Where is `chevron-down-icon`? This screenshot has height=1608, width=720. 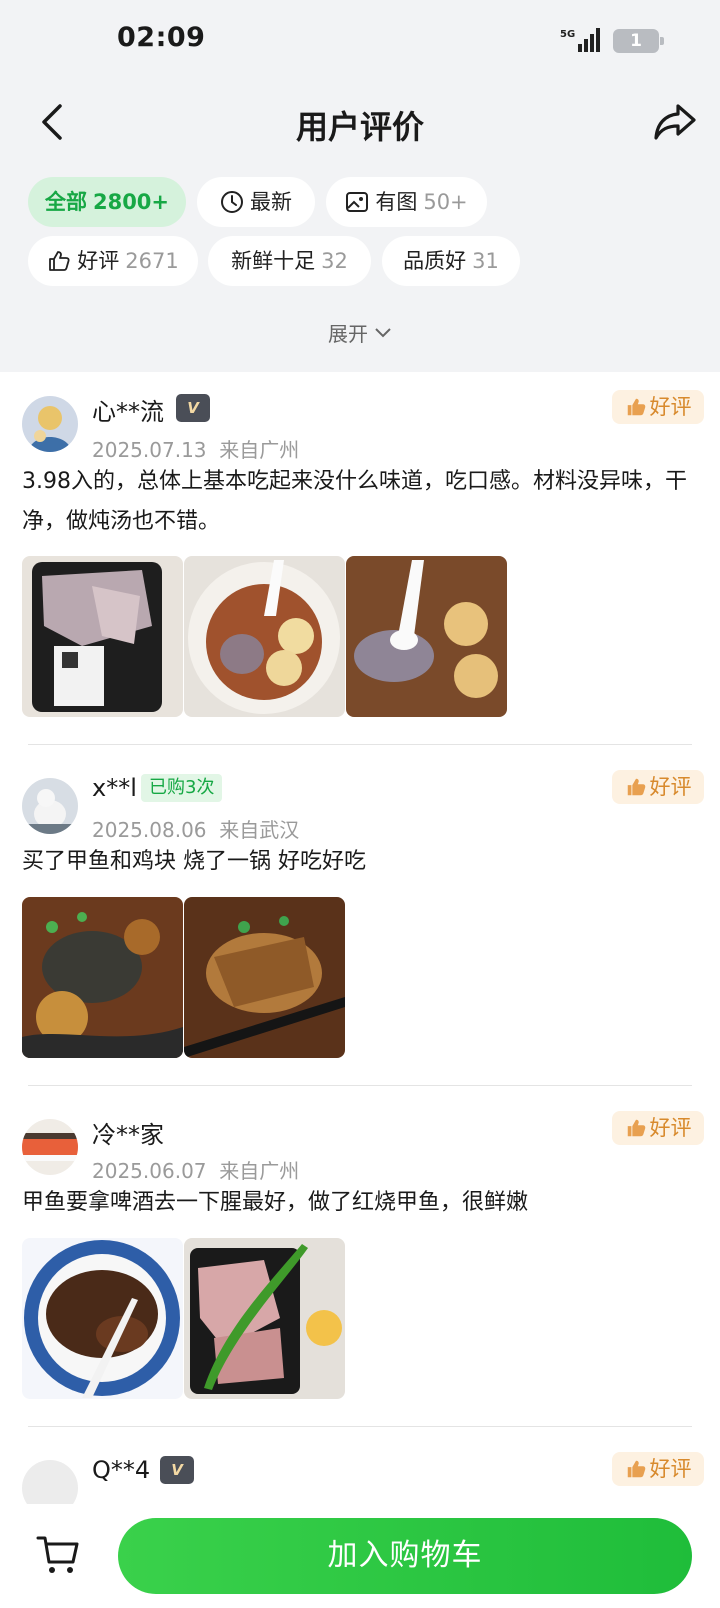 chevron-down-icon is located at coordinates (383, 332).